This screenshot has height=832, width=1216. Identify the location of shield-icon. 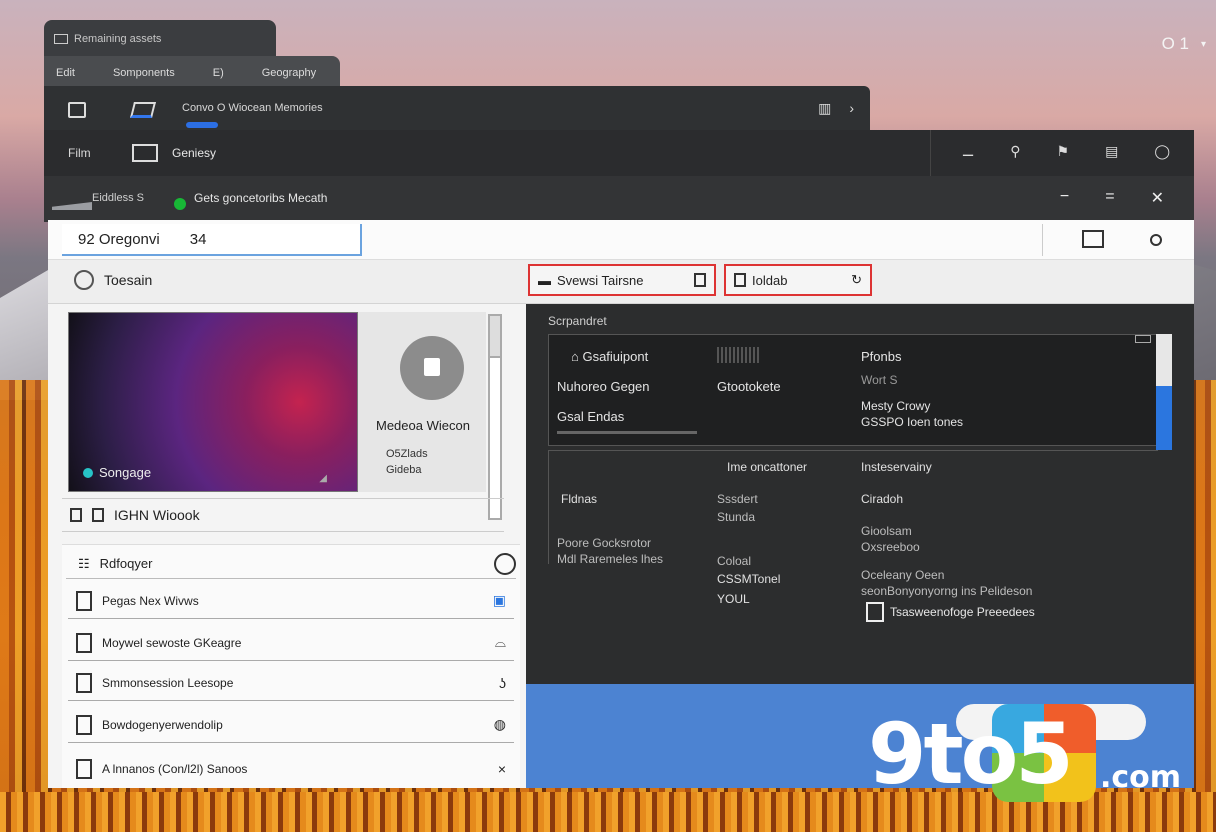
(432, 367).